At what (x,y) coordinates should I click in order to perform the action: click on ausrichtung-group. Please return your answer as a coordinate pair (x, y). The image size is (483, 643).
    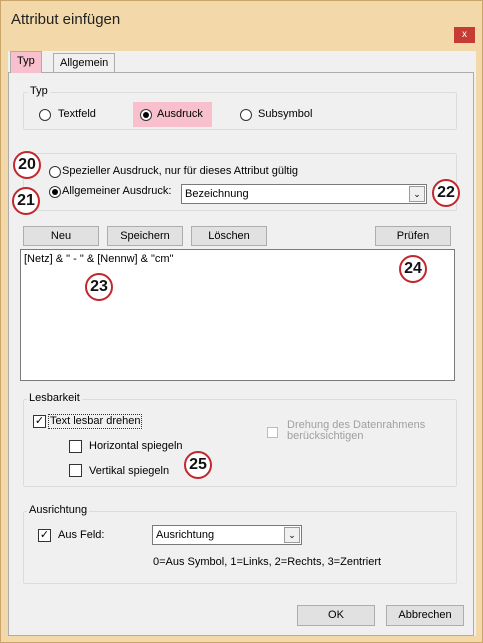
    Looking at the image, I should click on (240, 547).